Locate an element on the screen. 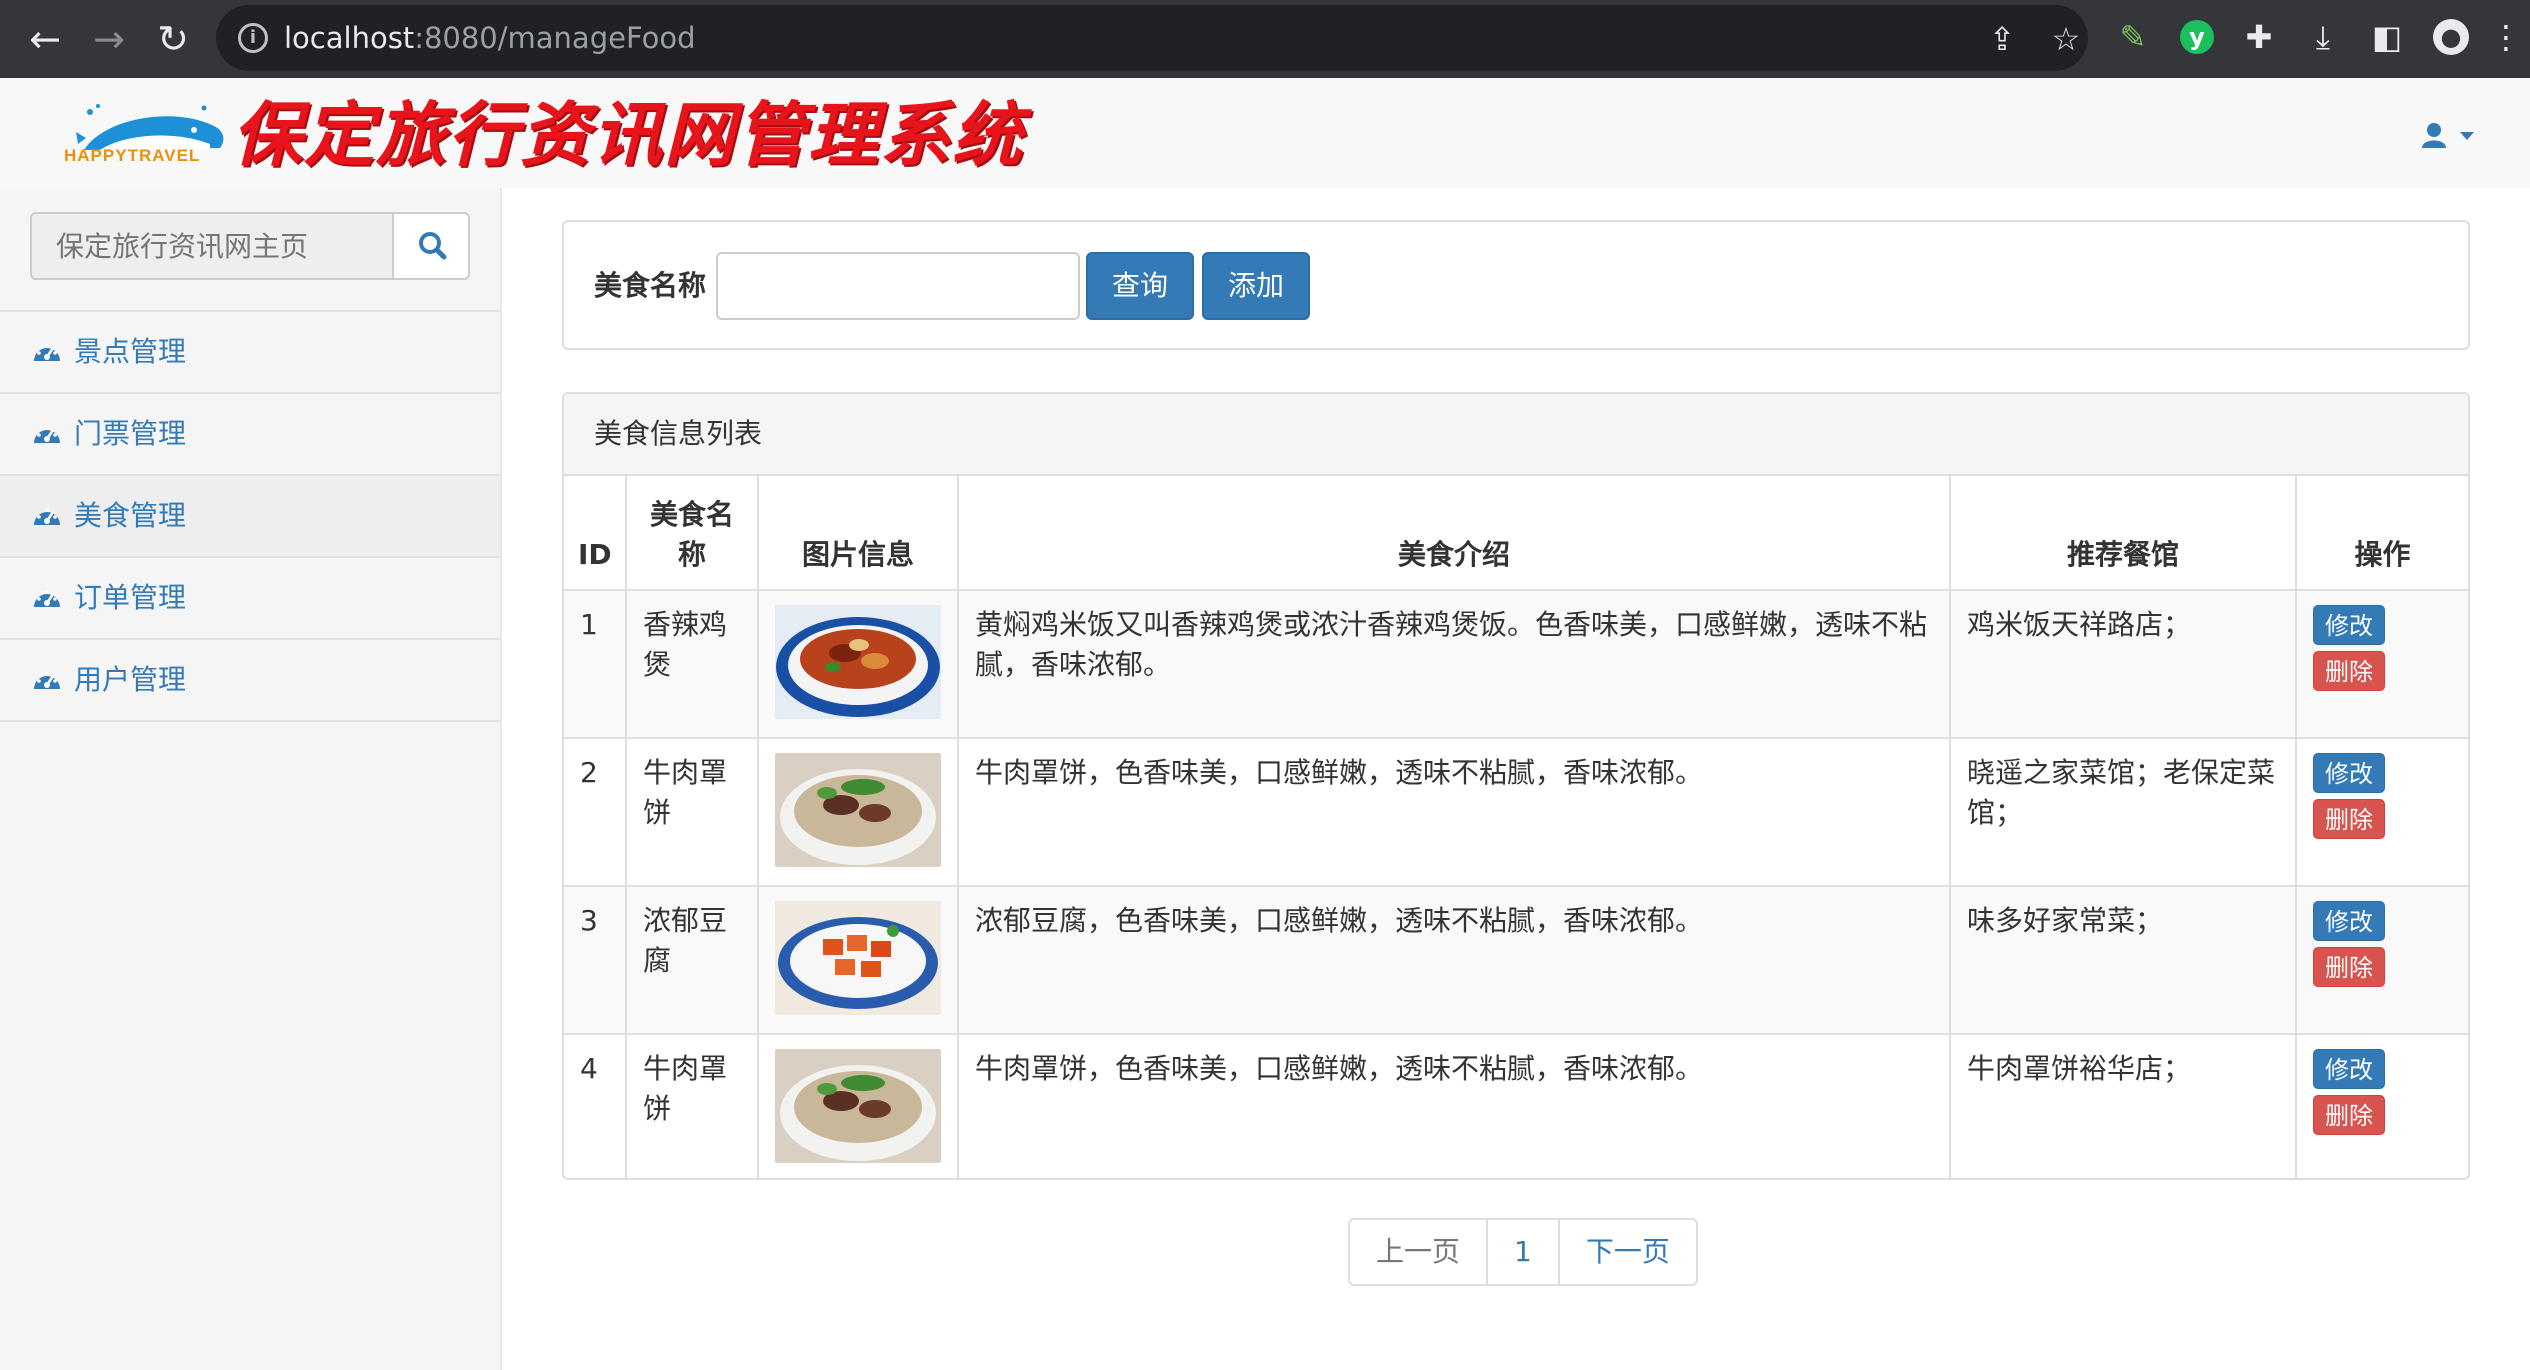 This screenshot has height=1370, width=2530. sidebar-item-scenic: 景点管理 is located at coordinates (250, 353).